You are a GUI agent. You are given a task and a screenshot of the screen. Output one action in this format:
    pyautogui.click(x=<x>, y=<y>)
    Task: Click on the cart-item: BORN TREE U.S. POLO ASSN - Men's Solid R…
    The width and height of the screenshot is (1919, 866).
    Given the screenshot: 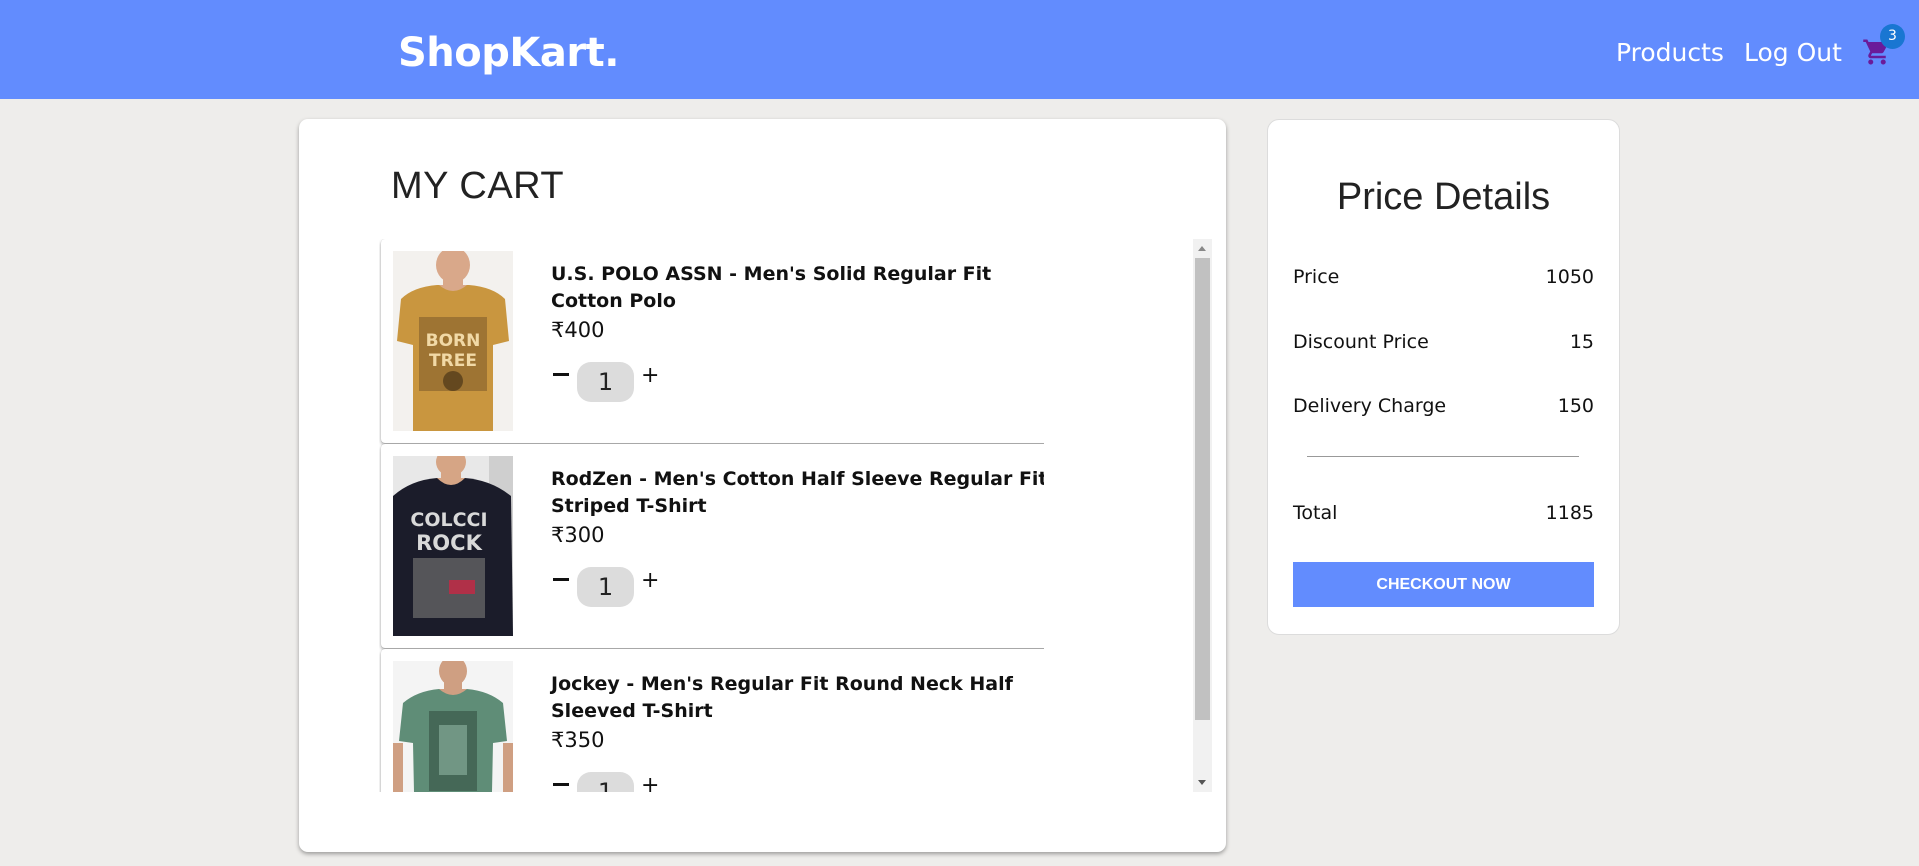 What is the action you would take?
    pyautogui.click(x=712, y=341)
    